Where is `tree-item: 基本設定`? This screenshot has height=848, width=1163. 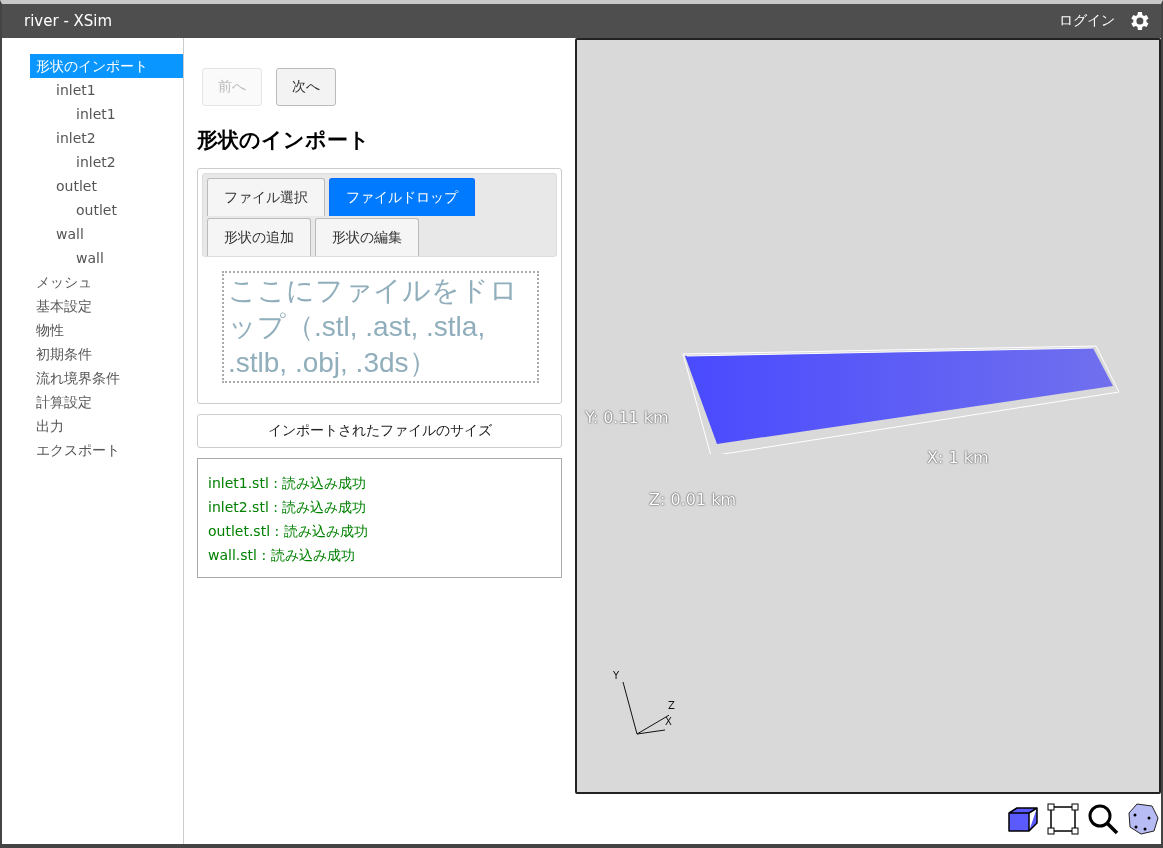 tree-item: 基本設定 is located at coordinates (106, 306).